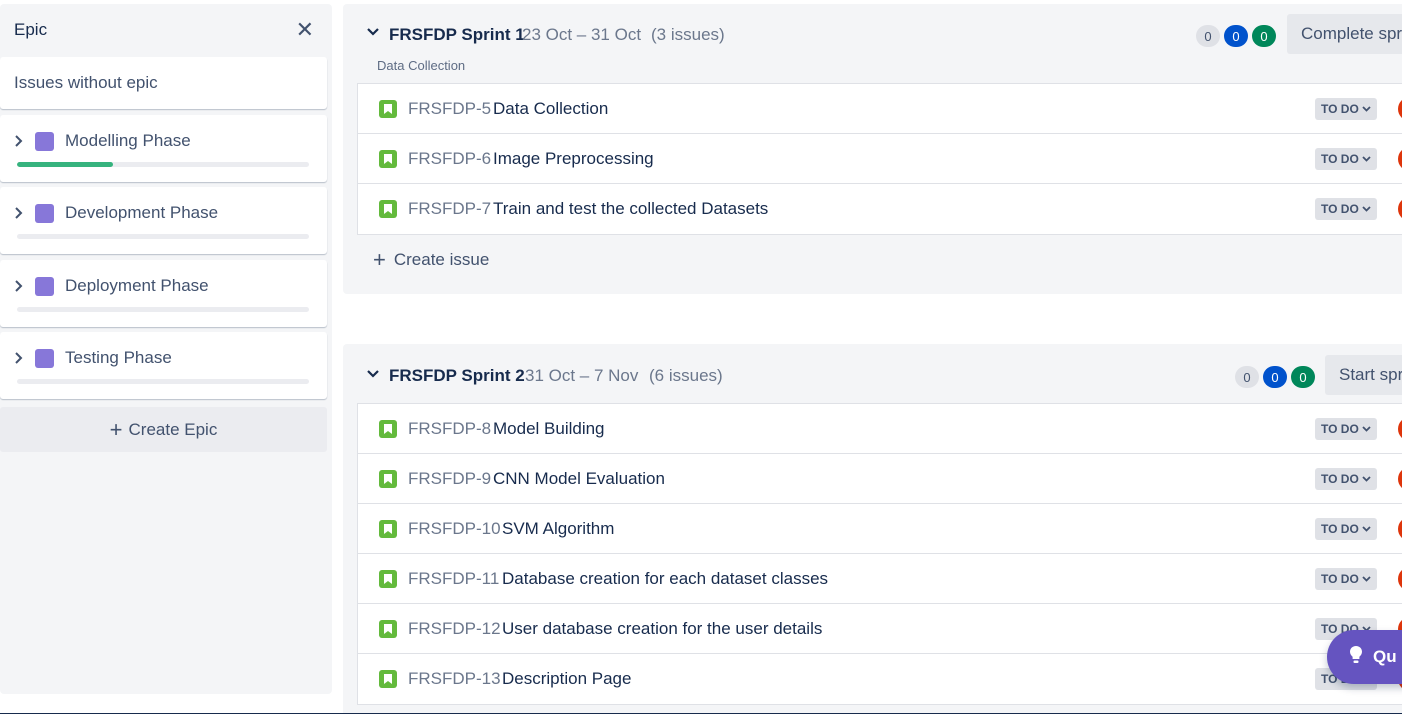 The image size is (1402, 714). I want to click on sprint-issue-count: (3 issues), so click(688, 34).